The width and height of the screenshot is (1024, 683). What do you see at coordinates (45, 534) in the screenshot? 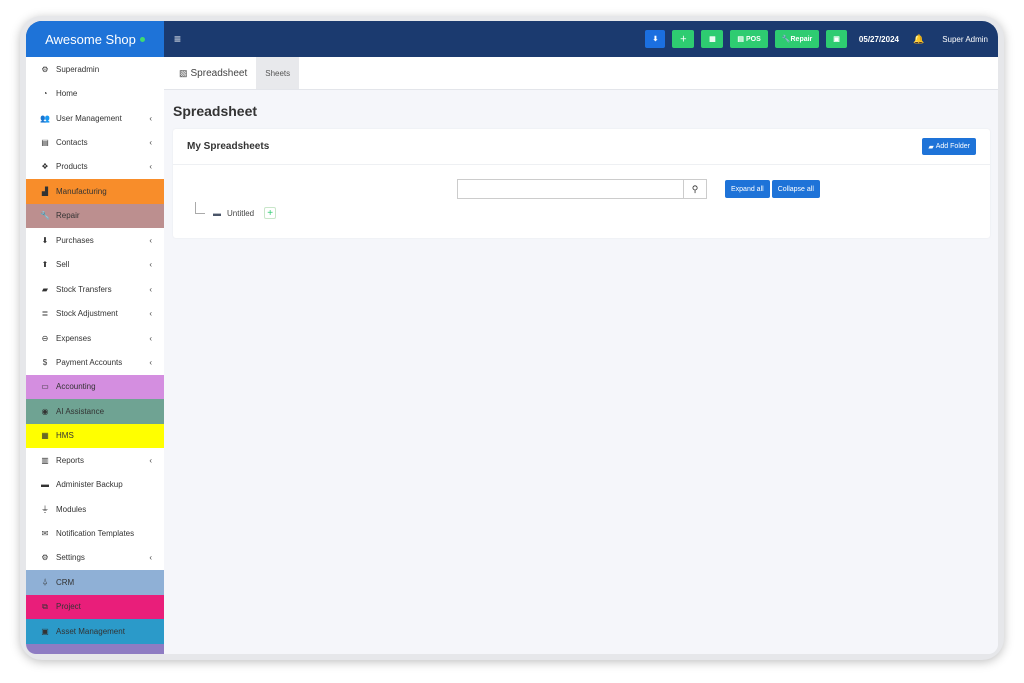
I see `envelope-icon: ✉` at bounding box center [45, 534].